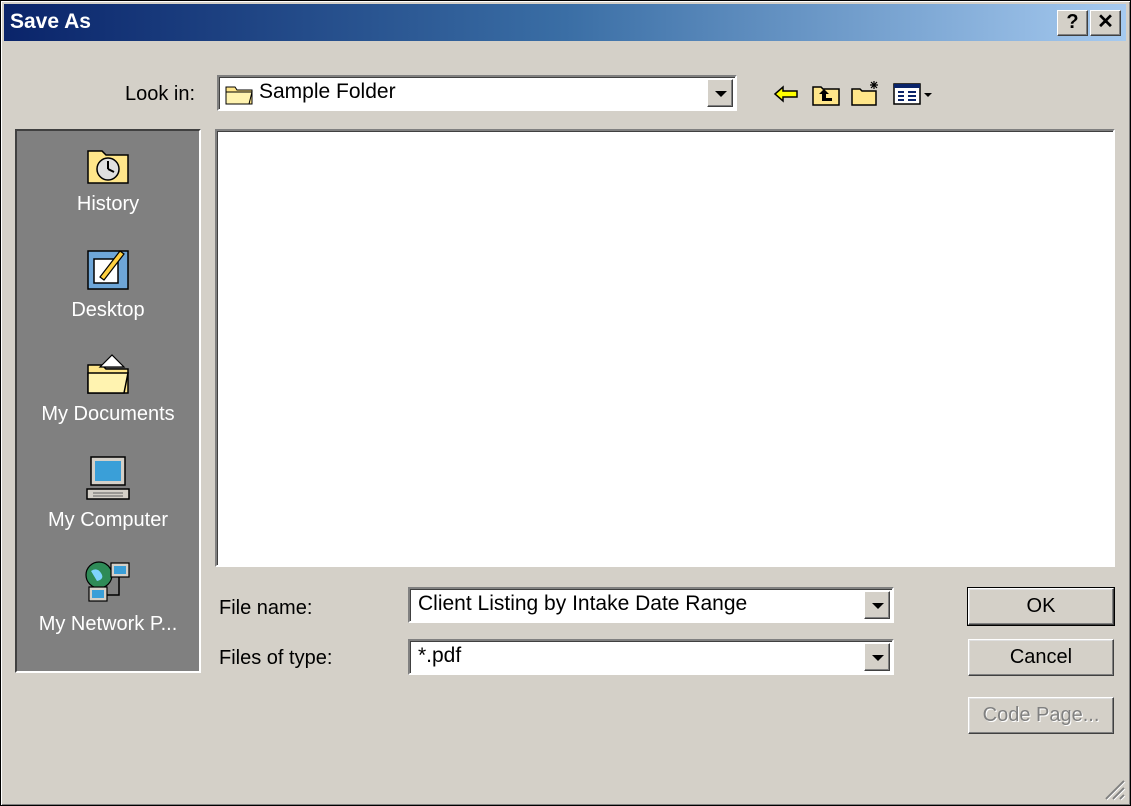 The image size is (1131, 806). I want to click on network-places-icon, so click(107, 581).